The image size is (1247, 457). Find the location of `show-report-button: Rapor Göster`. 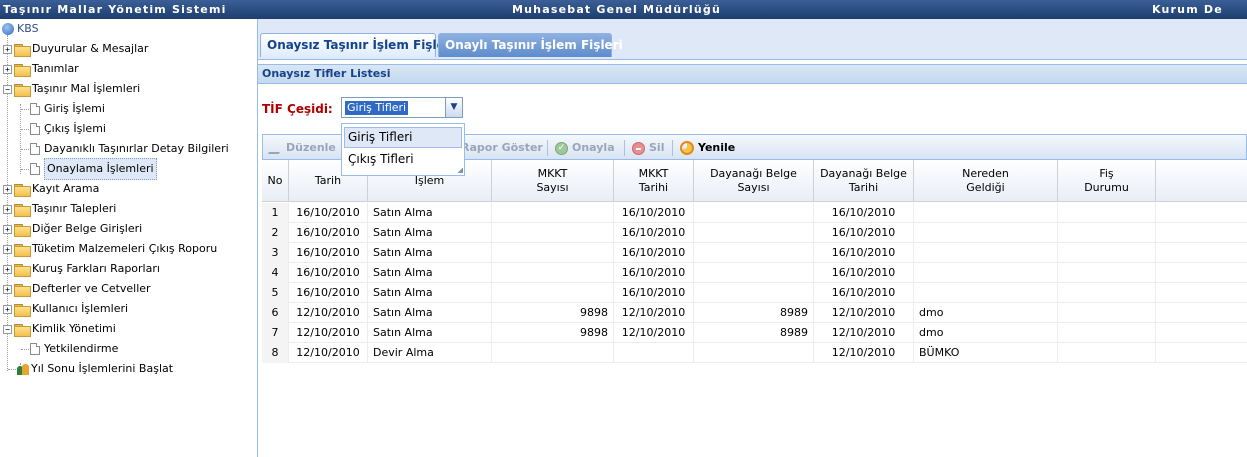

show-report-button: Rapor Göster is located at coordinates (502, 148).